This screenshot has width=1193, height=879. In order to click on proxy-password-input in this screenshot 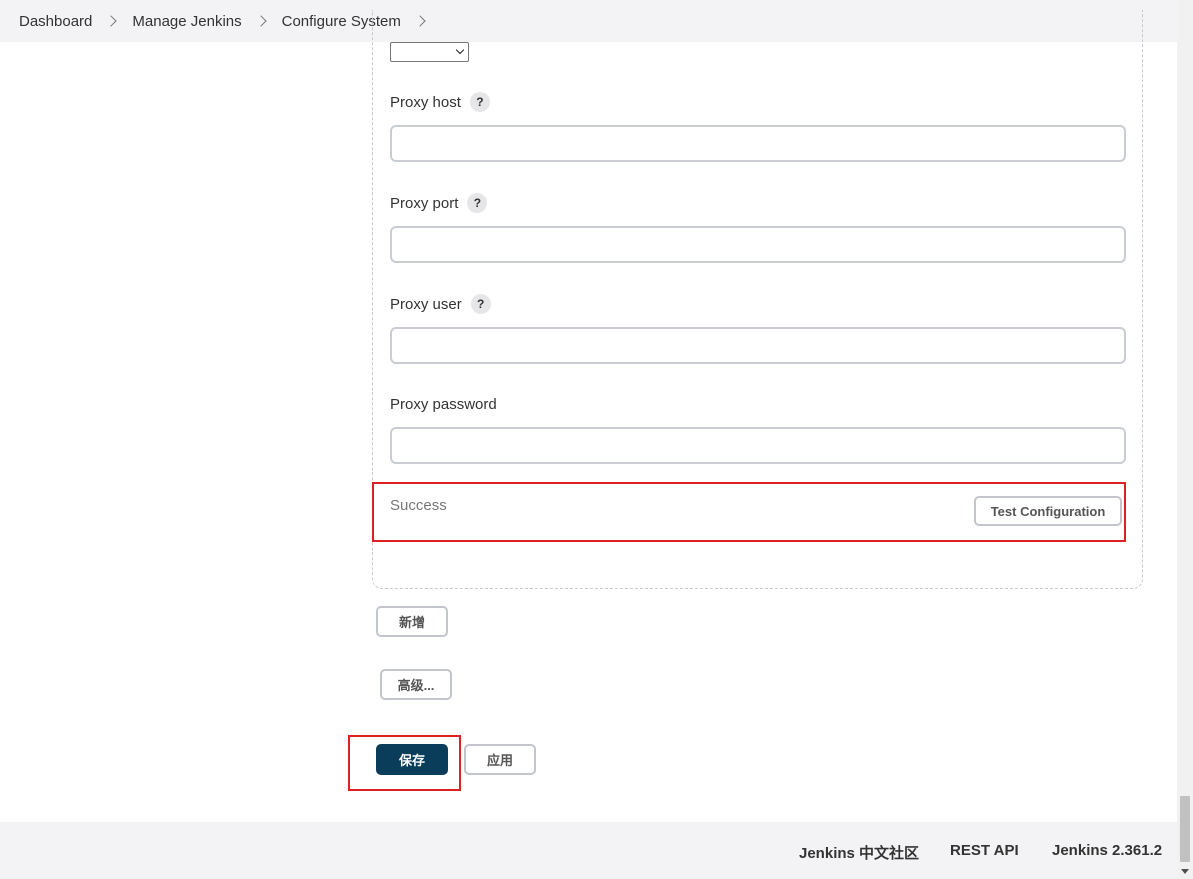, I will do `click(758, 445)`.